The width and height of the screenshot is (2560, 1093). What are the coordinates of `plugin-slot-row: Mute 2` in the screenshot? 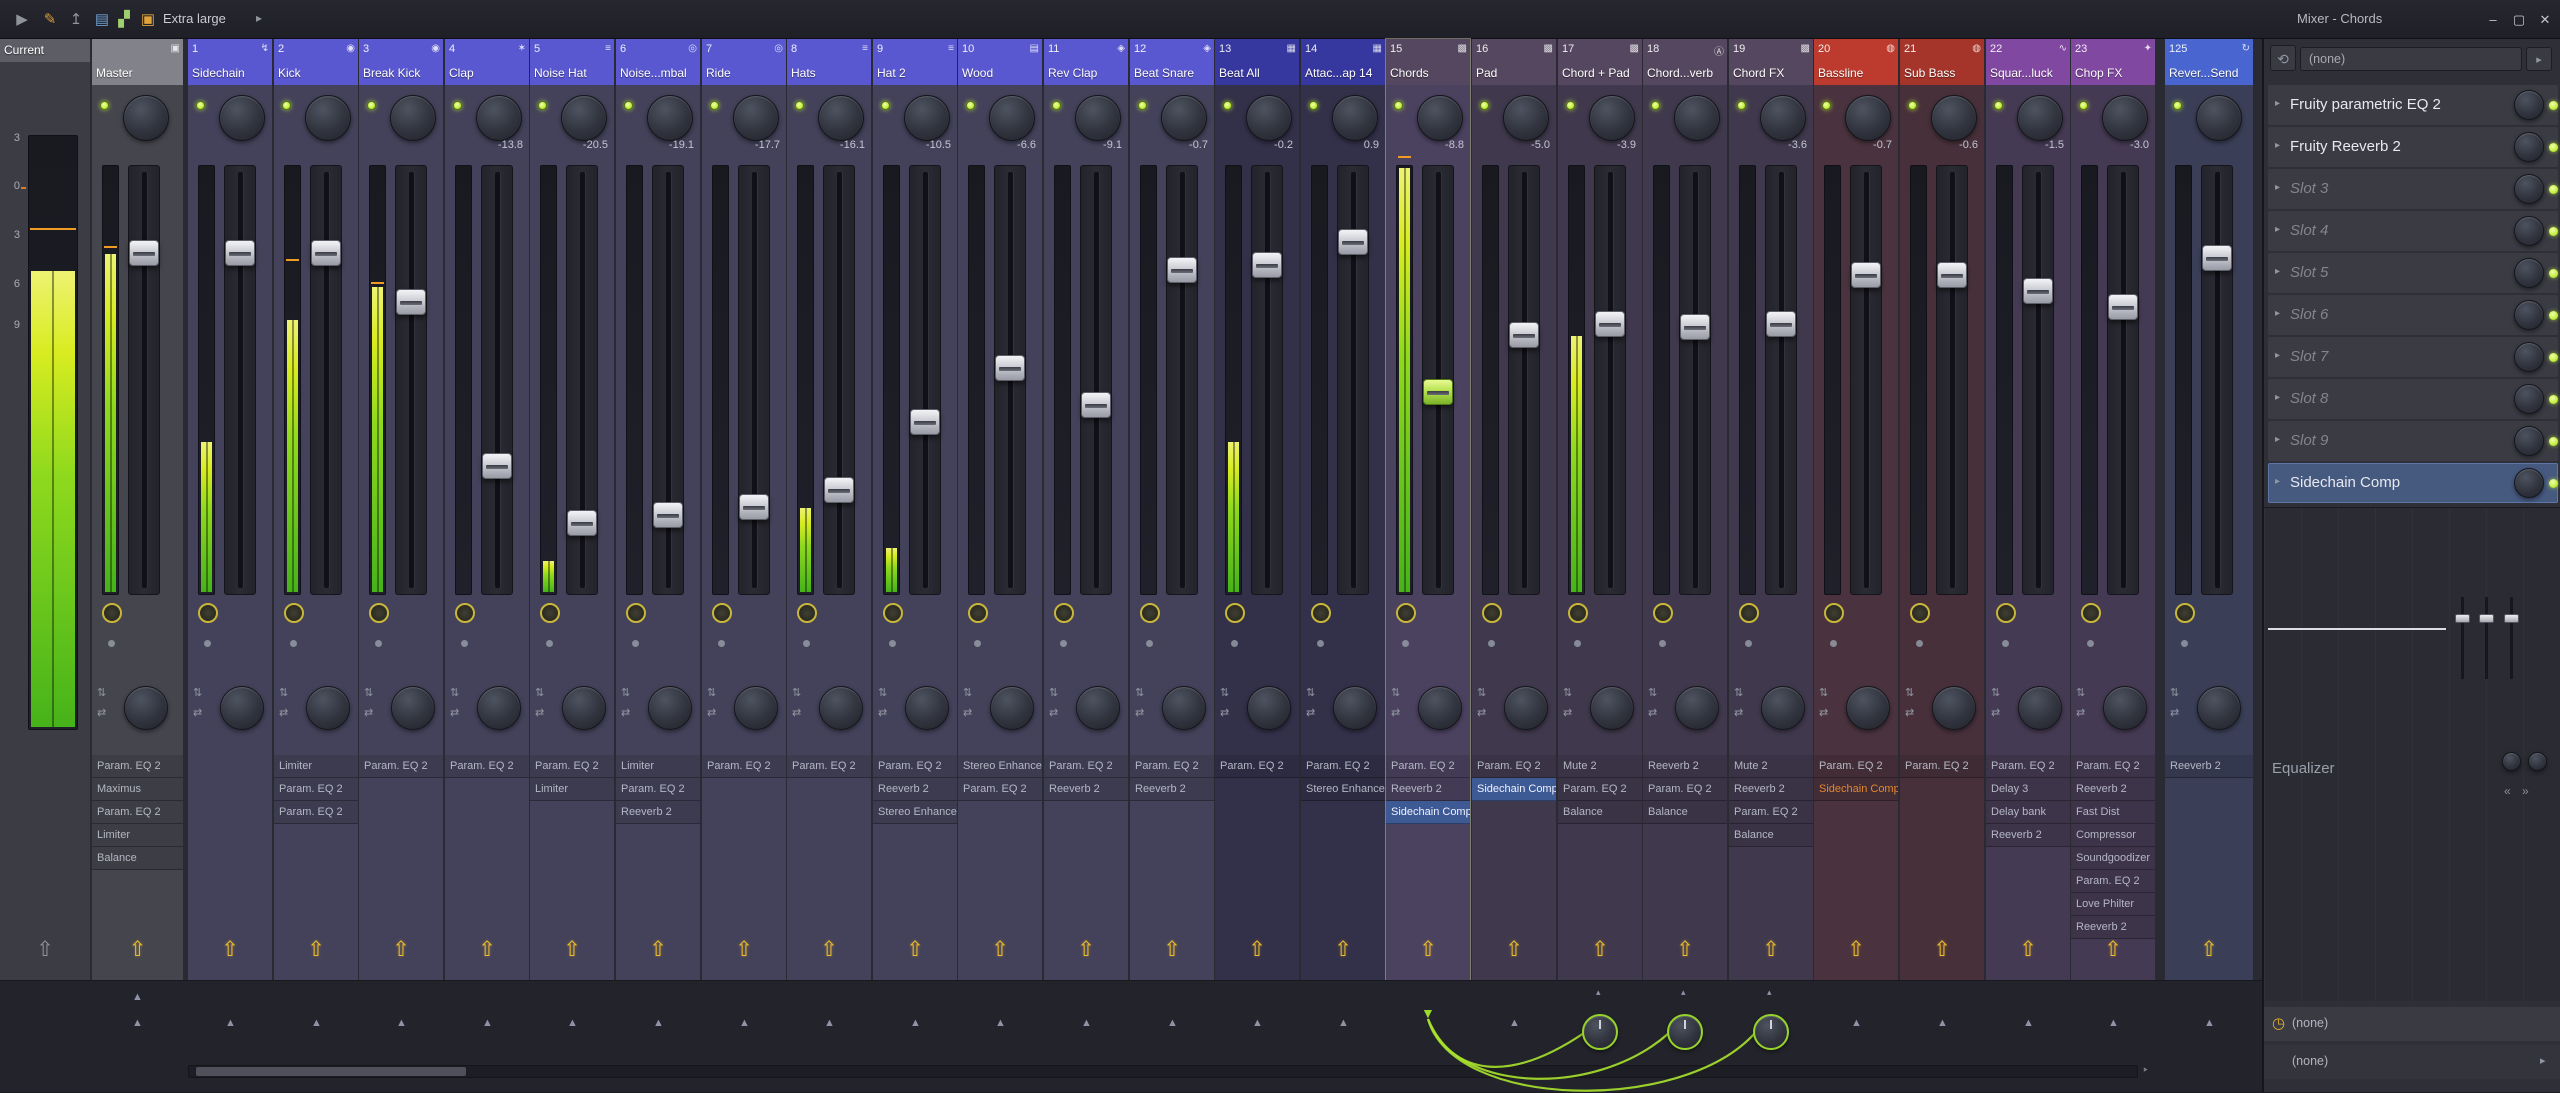 It's located at (1600, 766).